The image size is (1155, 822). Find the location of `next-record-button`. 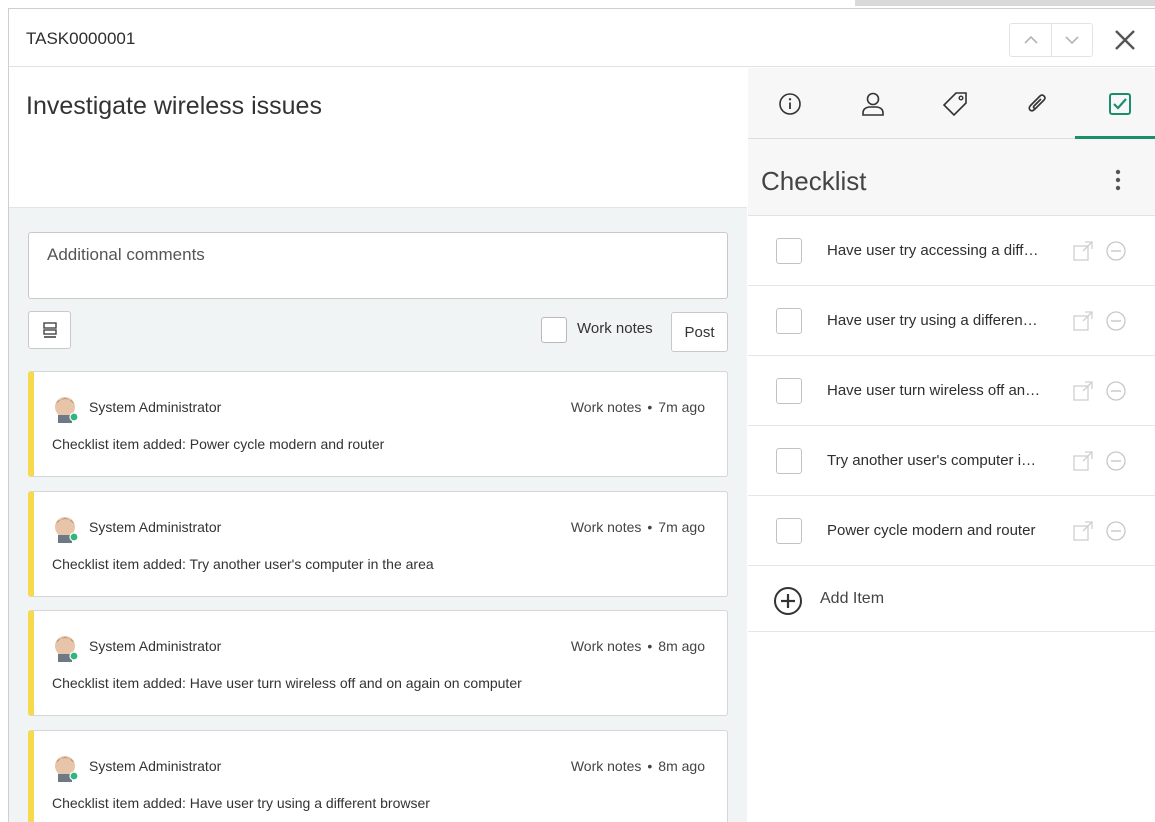

next-record-button is located at coordinates (1071, 40).